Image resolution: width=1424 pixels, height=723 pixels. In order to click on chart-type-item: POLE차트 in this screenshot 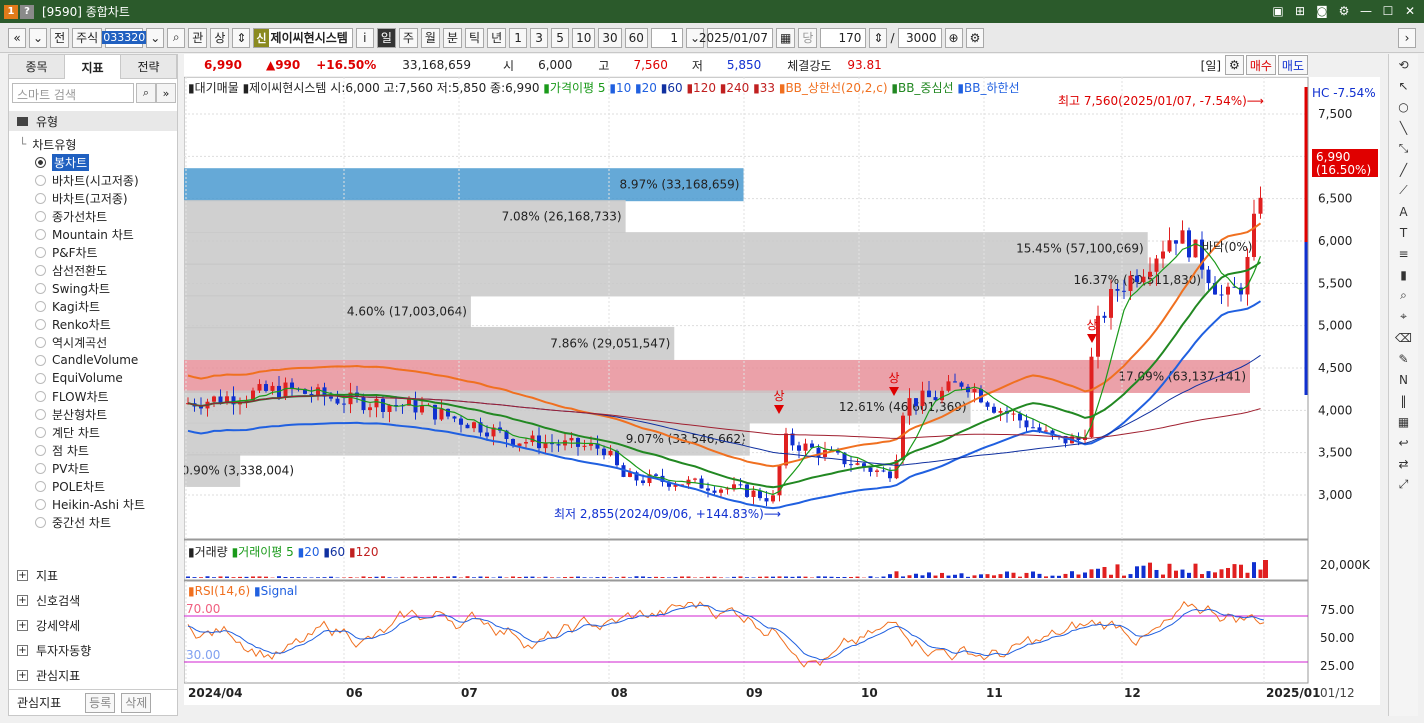, I will do `click(82, 486)`.